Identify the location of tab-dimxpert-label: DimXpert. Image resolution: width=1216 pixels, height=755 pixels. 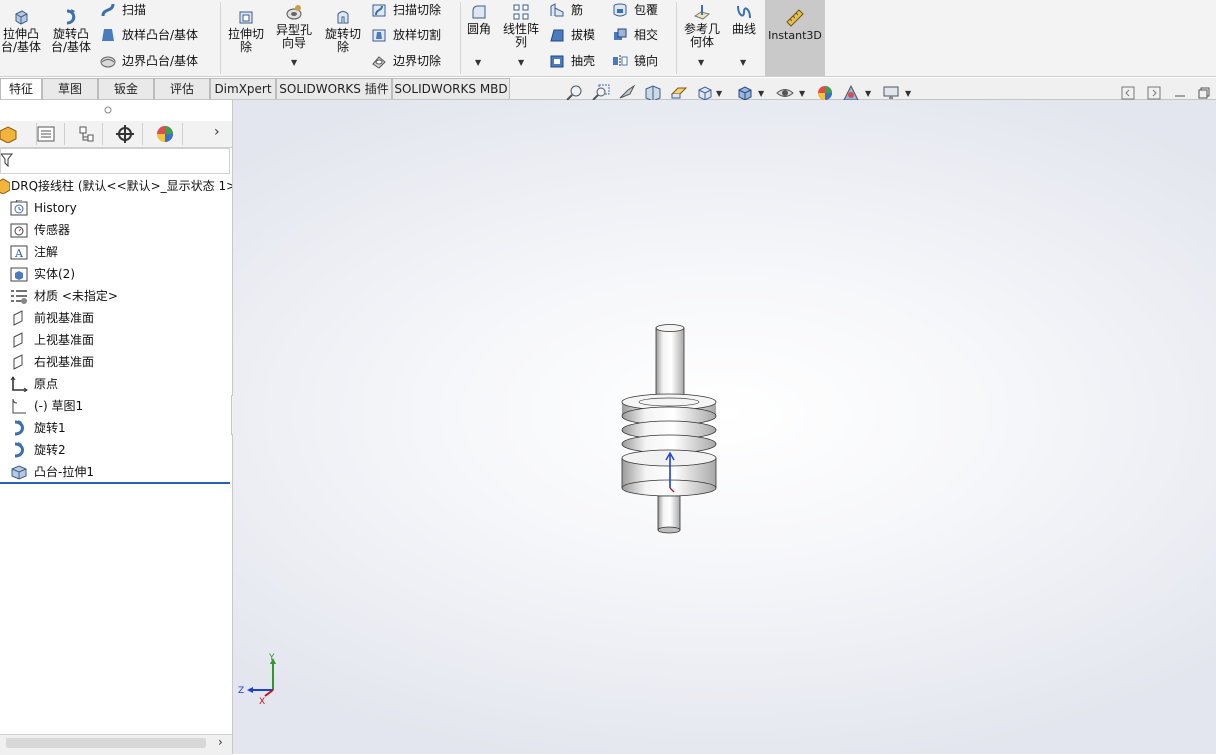
(243, 89).